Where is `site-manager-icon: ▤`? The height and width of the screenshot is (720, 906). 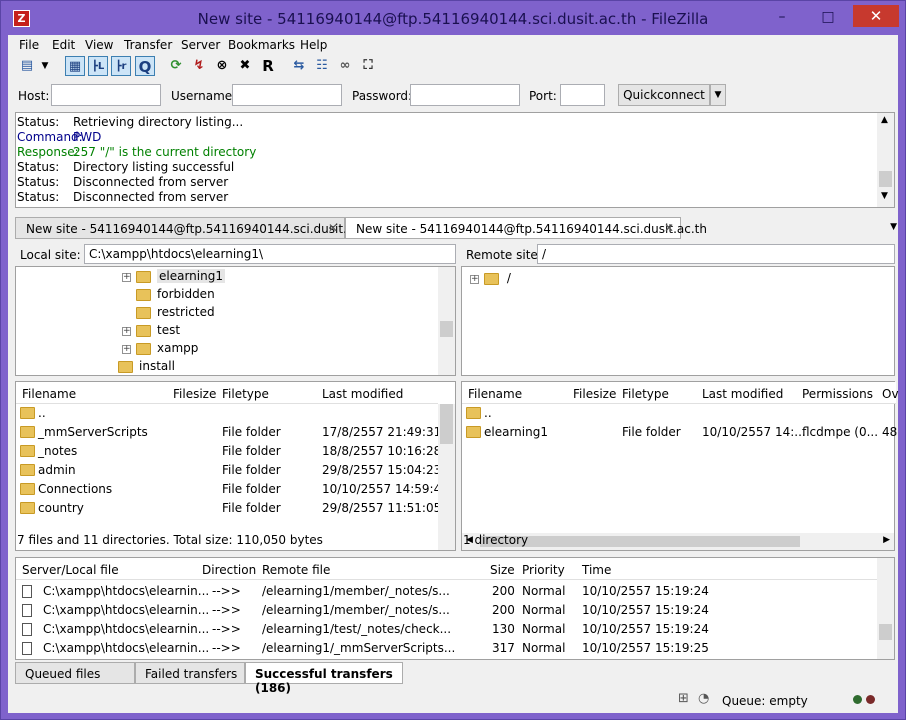 site-manager-icon: ▤ is located at coordinates (27, 66).